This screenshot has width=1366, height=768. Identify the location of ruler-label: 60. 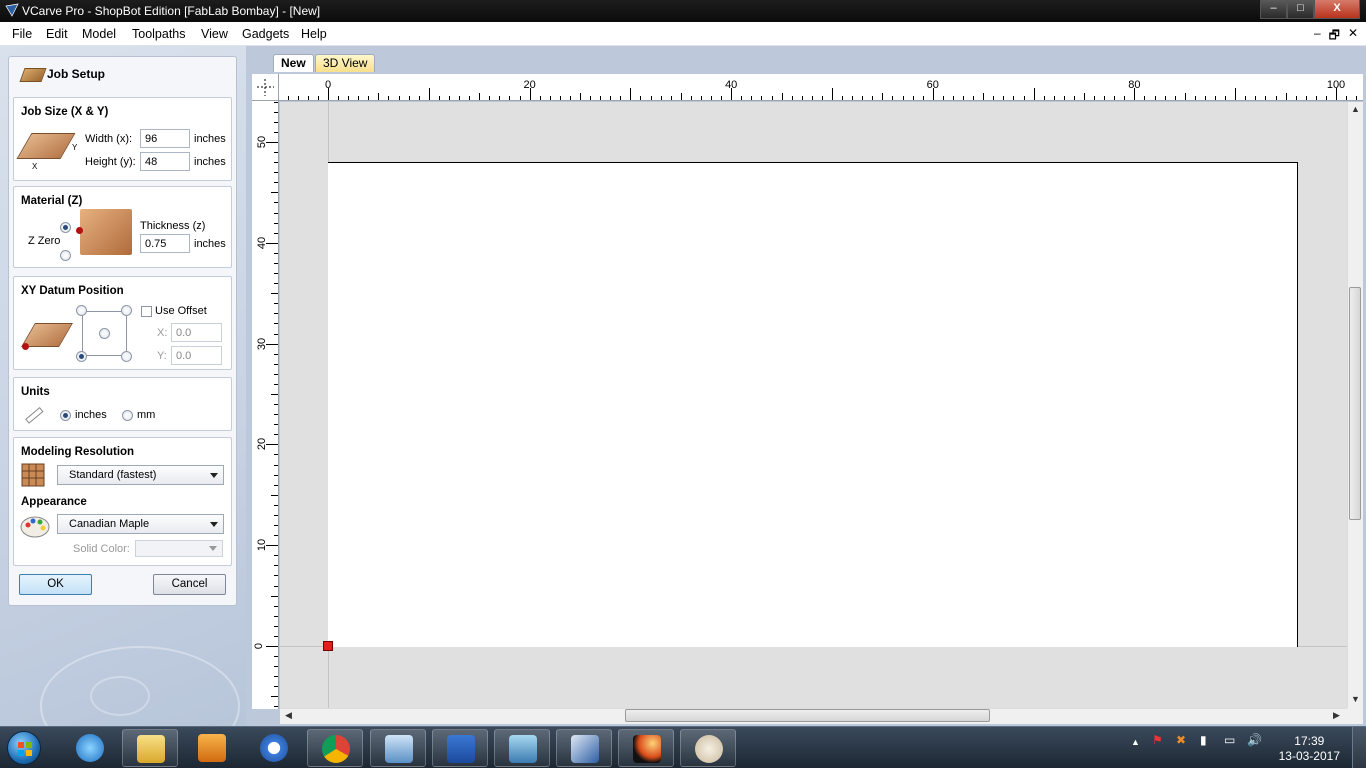
(932, 85).